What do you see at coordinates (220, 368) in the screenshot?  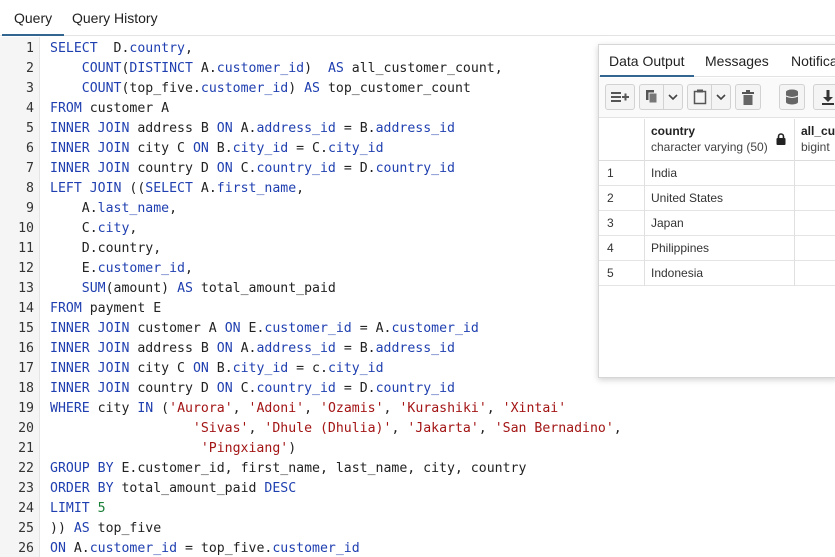 I see `code-token: B.` at bounding box center [220, 368].